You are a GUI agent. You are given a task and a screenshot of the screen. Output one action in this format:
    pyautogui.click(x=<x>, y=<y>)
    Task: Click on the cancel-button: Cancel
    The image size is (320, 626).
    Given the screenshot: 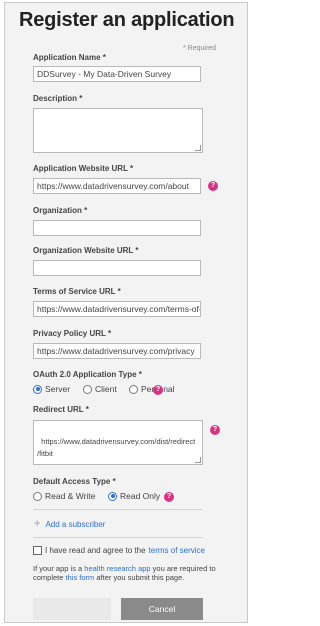 What is the action you would take?
    pyautogui.click(x=162, y=609)
    